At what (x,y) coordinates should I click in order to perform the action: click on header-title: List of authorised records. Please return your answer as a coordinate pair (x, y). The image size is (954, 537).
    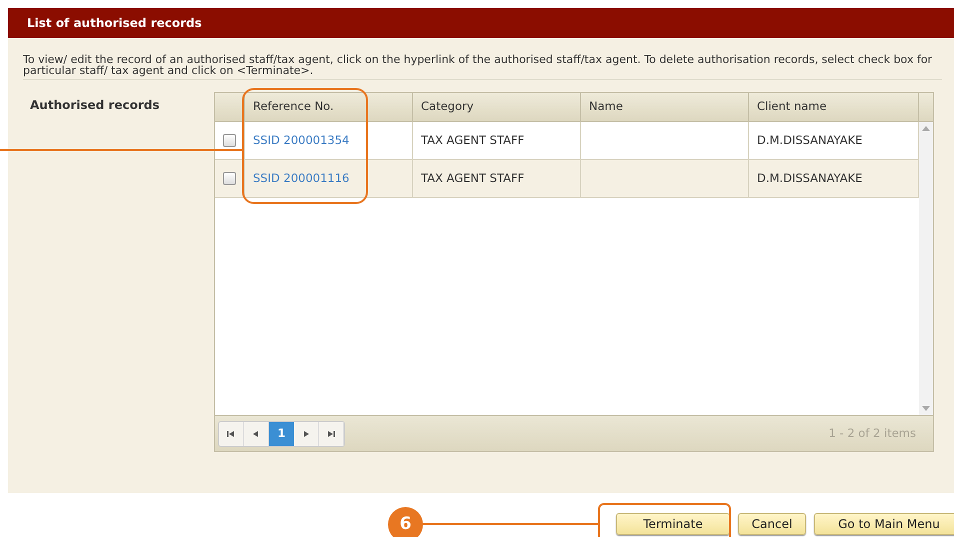
    Looking at the image, I should click on (114, 23).